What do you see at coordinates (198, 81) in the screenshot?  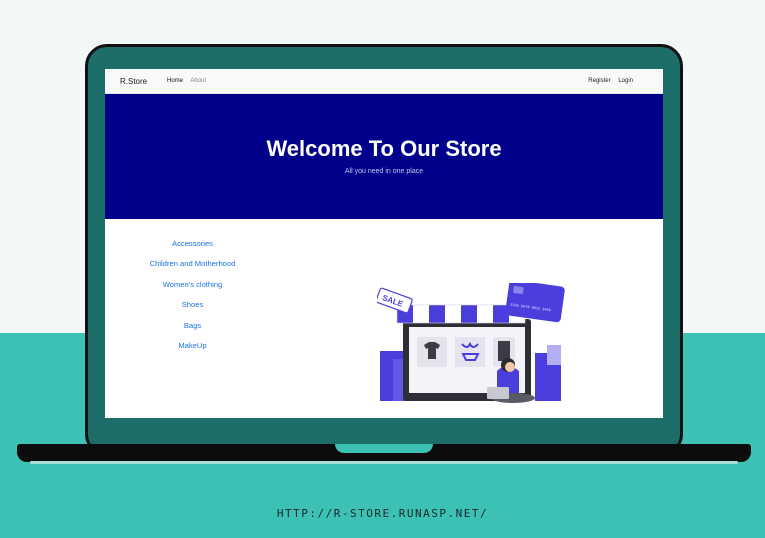 I see `nav-link-about: About` at bounding box center [198, 81].